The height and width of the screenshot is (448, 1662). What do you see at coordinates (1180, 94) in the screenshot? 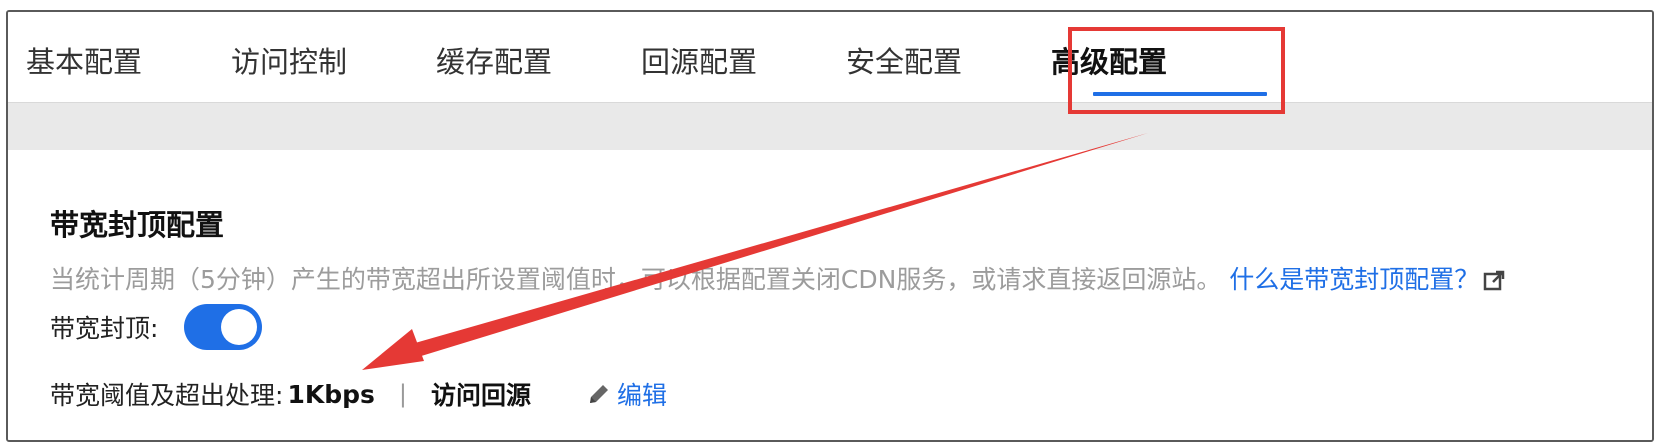
I see `active-tab-indicator` at bounding box center [1180, 94].